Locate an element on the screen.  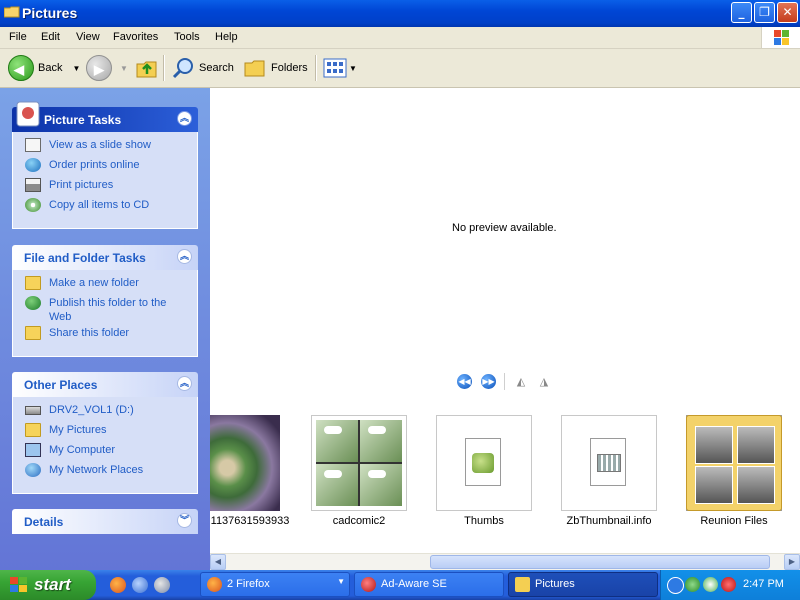
scroll-left-button: ◀ is located at coordinates (218, 562).